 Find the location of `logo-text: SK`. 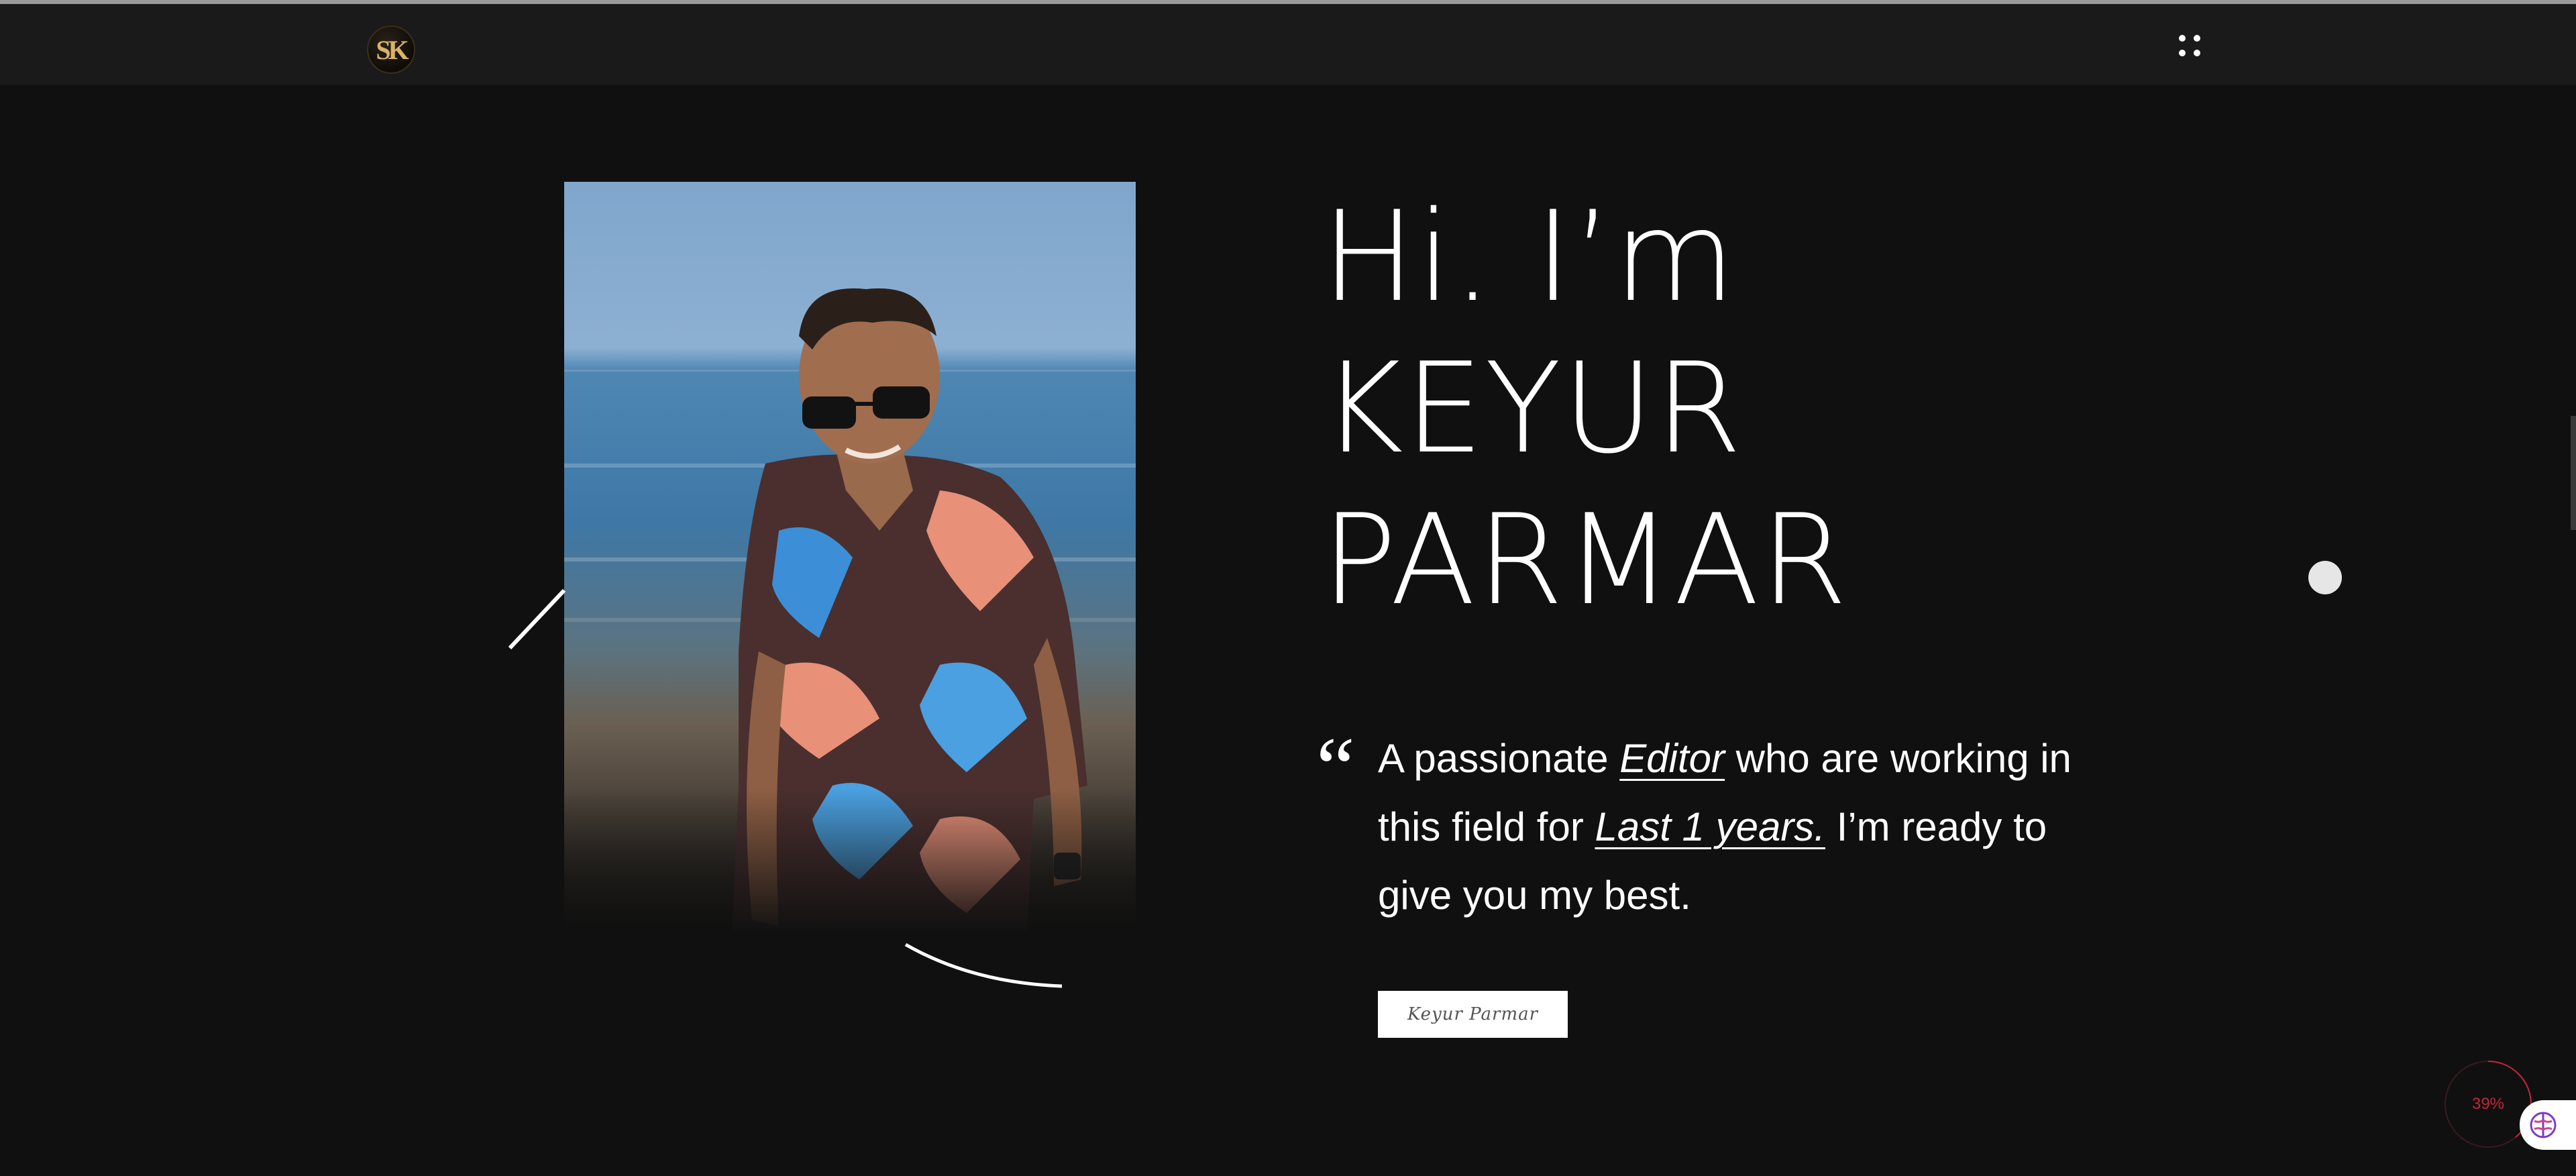

logo-text: SK is located at coordinates (392, 49).